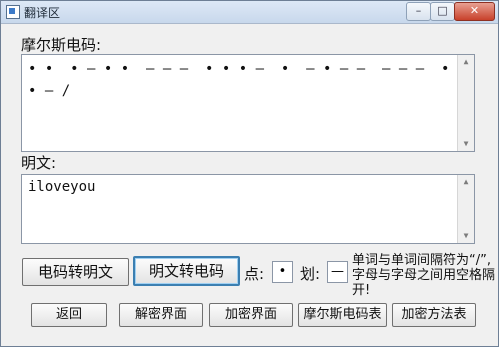 Image resolution: width=499 pixels, height=347 pixels. Describe the element at coordinates (442, 11) in the screenshot. I see `maximize-button: □` at that location.